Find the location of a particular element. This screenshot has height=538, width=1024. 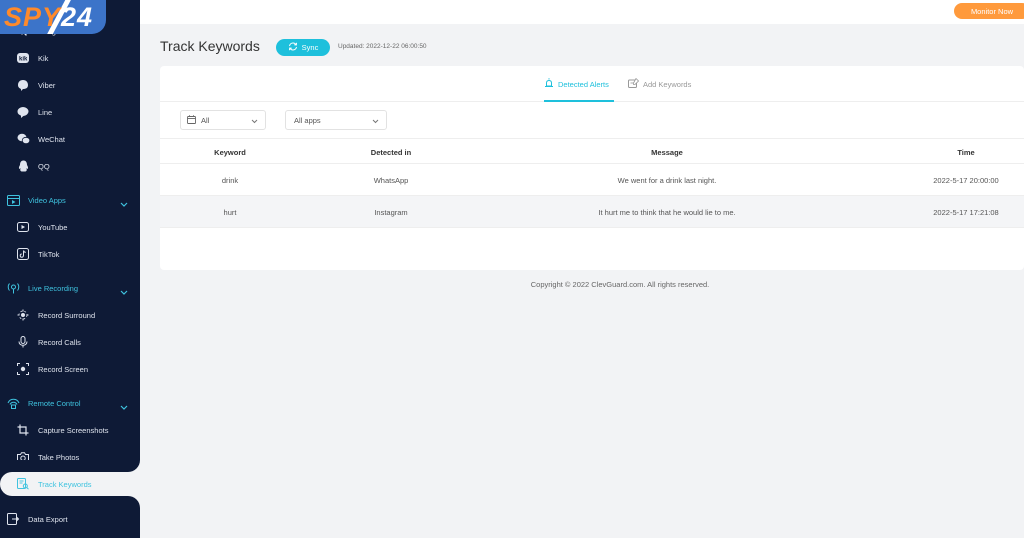

tab-label: Detected Alerts is located at coordinates (583, 84).